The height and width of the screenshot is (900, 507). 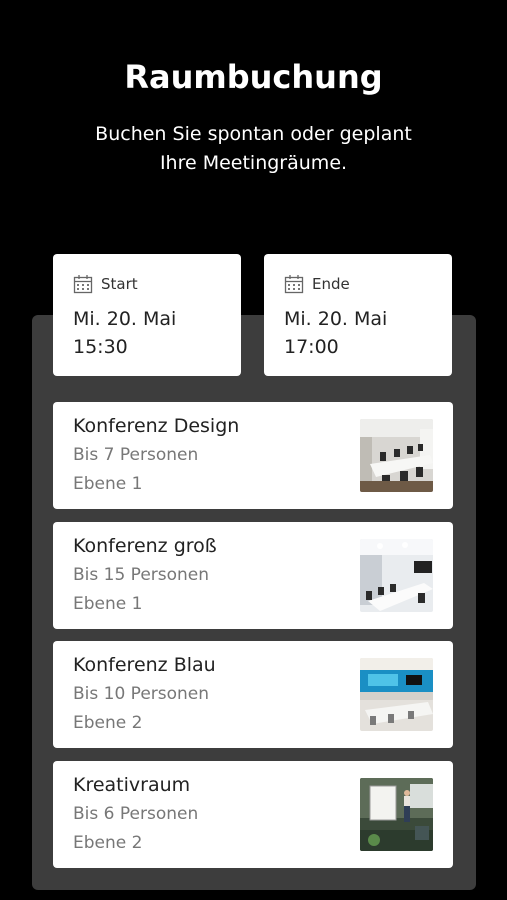 I want to click on end-time: 17:00, so click(x=311, y=347).